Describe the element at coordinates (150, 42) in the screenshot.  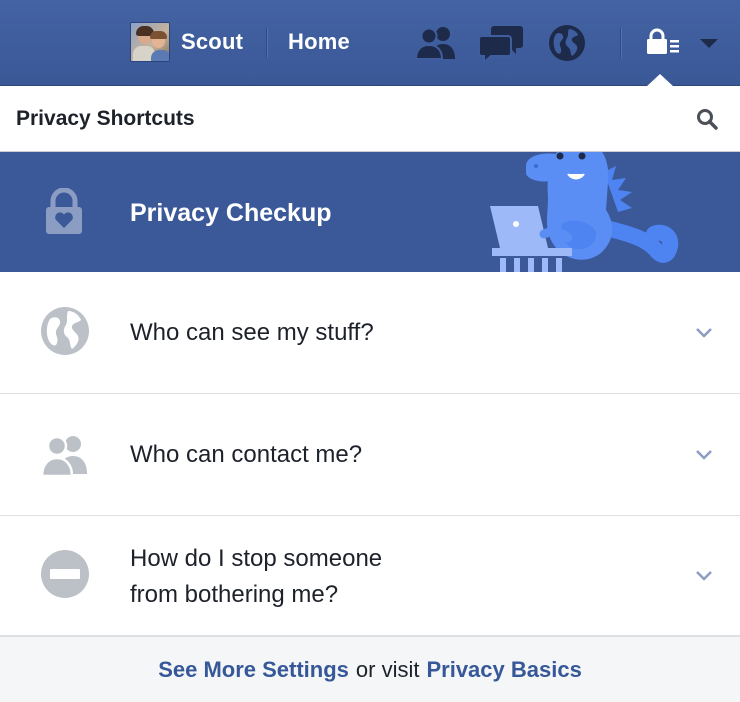
I see `avatar` at that location.